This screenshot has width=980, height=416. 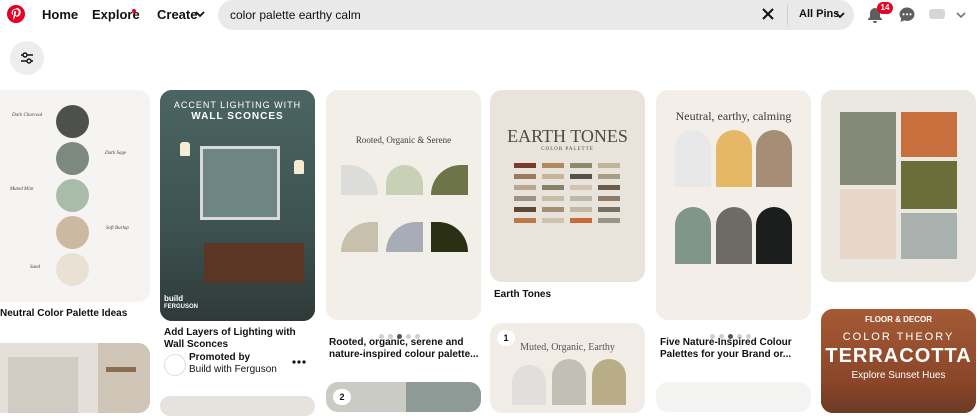 I want to click on headline-line3: Explore Sunset Hues, so click(x=898, y=375).